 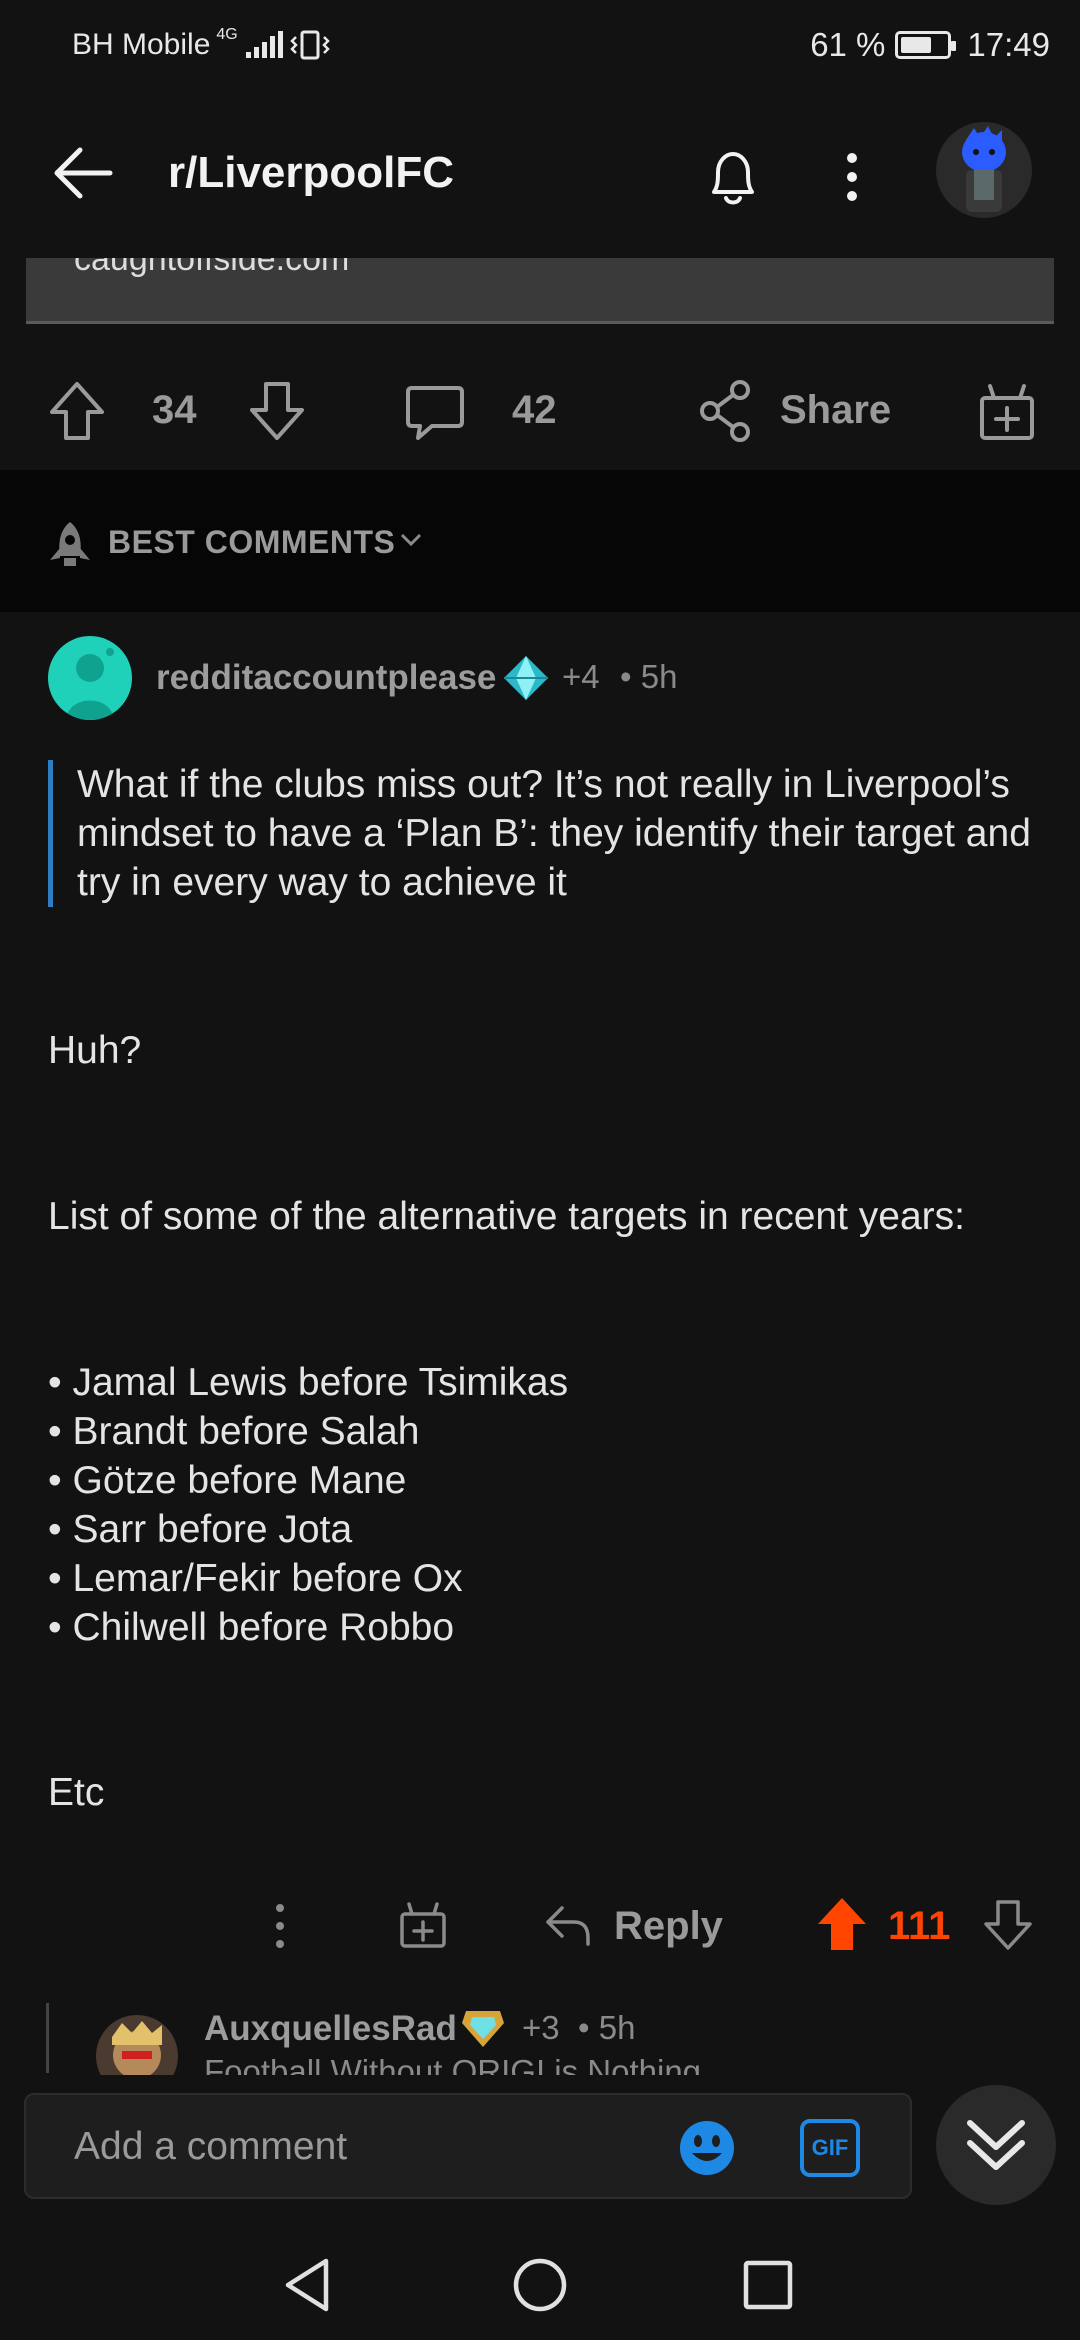 I want to click on comment-bubble-icon, so click(x=435, y=413).